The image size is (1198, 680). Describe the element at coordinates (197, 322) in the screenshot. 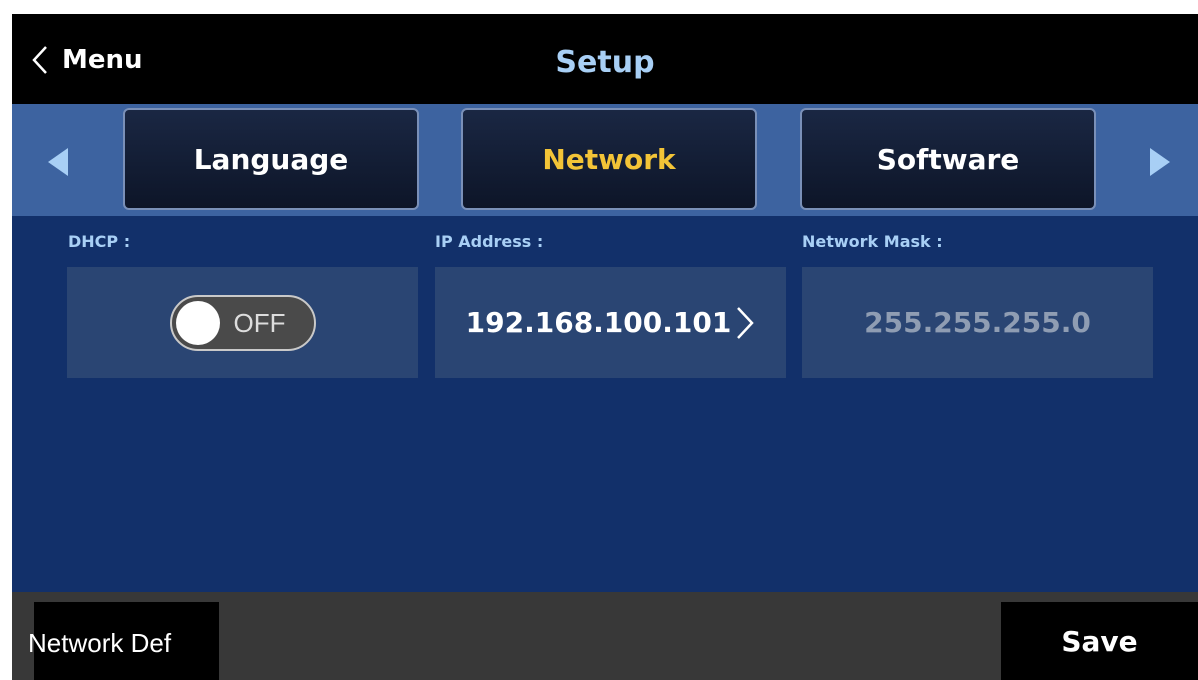

I see `toggle-knob` at that location.